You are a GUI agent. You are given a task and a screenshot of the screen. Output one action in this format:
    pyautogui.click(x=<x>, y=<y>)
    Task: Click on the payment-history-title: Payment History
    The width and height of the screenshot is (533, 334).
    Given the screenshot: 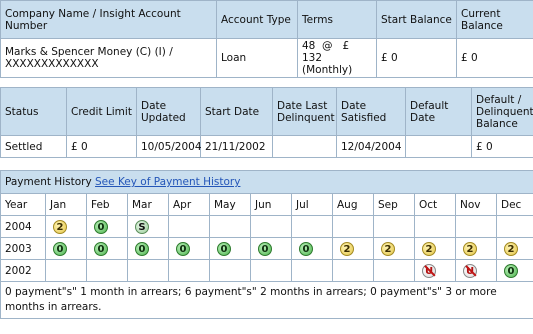 What is the action you would take?
    pyautogui.click(x=48, y=182)
    